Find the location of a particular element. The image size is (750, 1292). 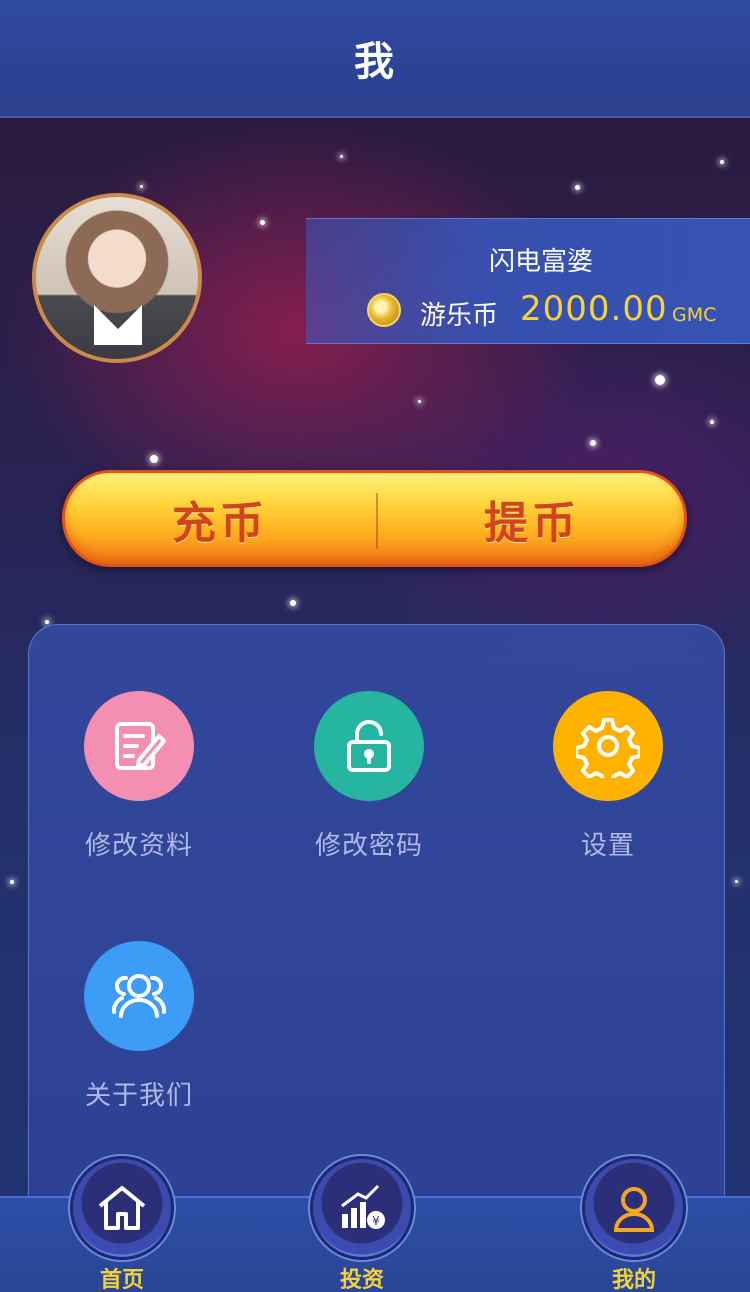

edit-document-icon is located at coordinates (139, 746).